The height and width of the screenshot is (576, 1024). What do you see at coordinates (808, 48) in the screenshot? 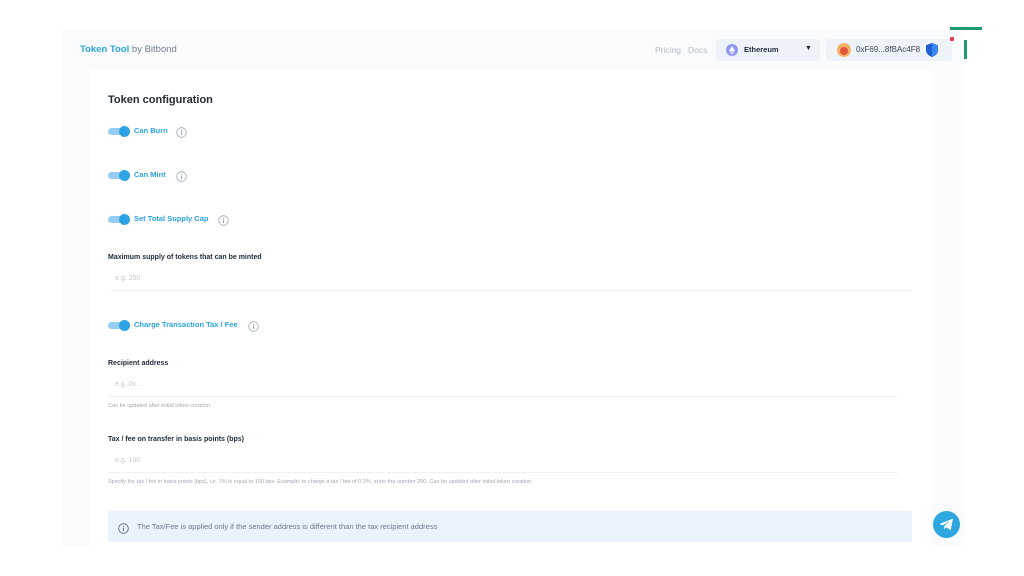
I see `chevron-down-icon: ▼` at bounding box center [808, 48].